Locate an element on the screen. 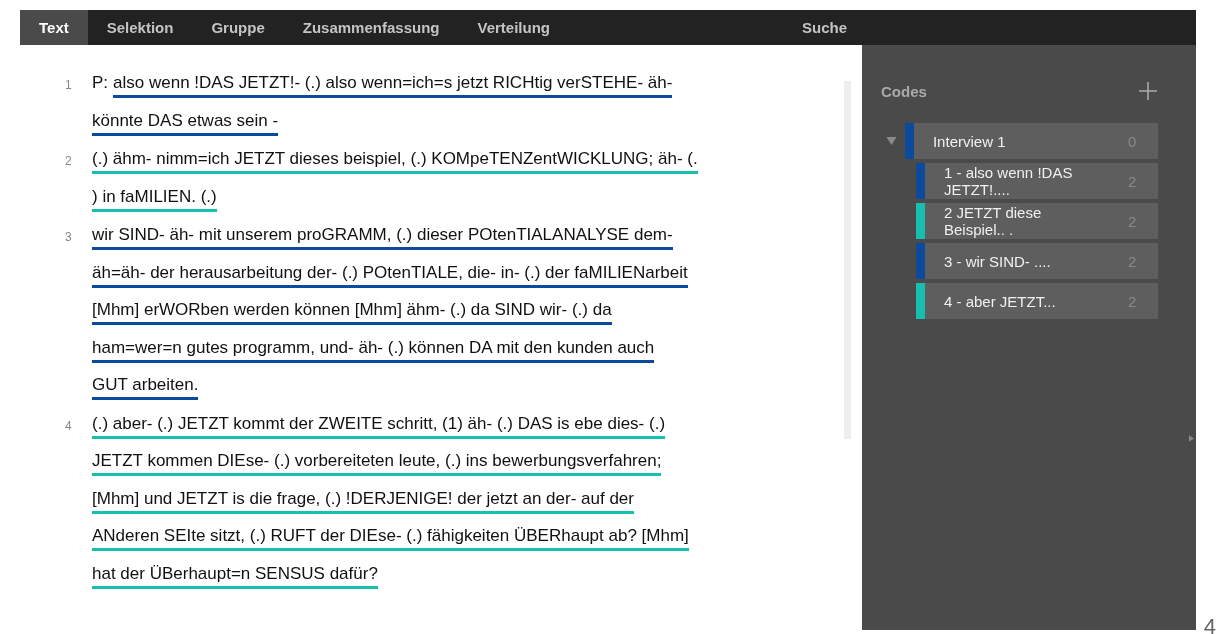  panel-title: Codes is located at coordinates (904, 91).